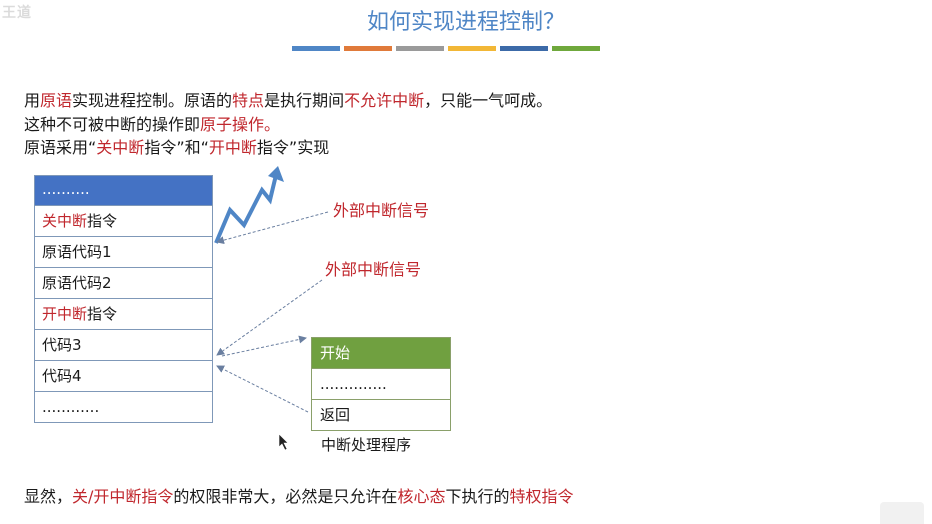  I want to click on handler-row: 开始, so click(381, 353).